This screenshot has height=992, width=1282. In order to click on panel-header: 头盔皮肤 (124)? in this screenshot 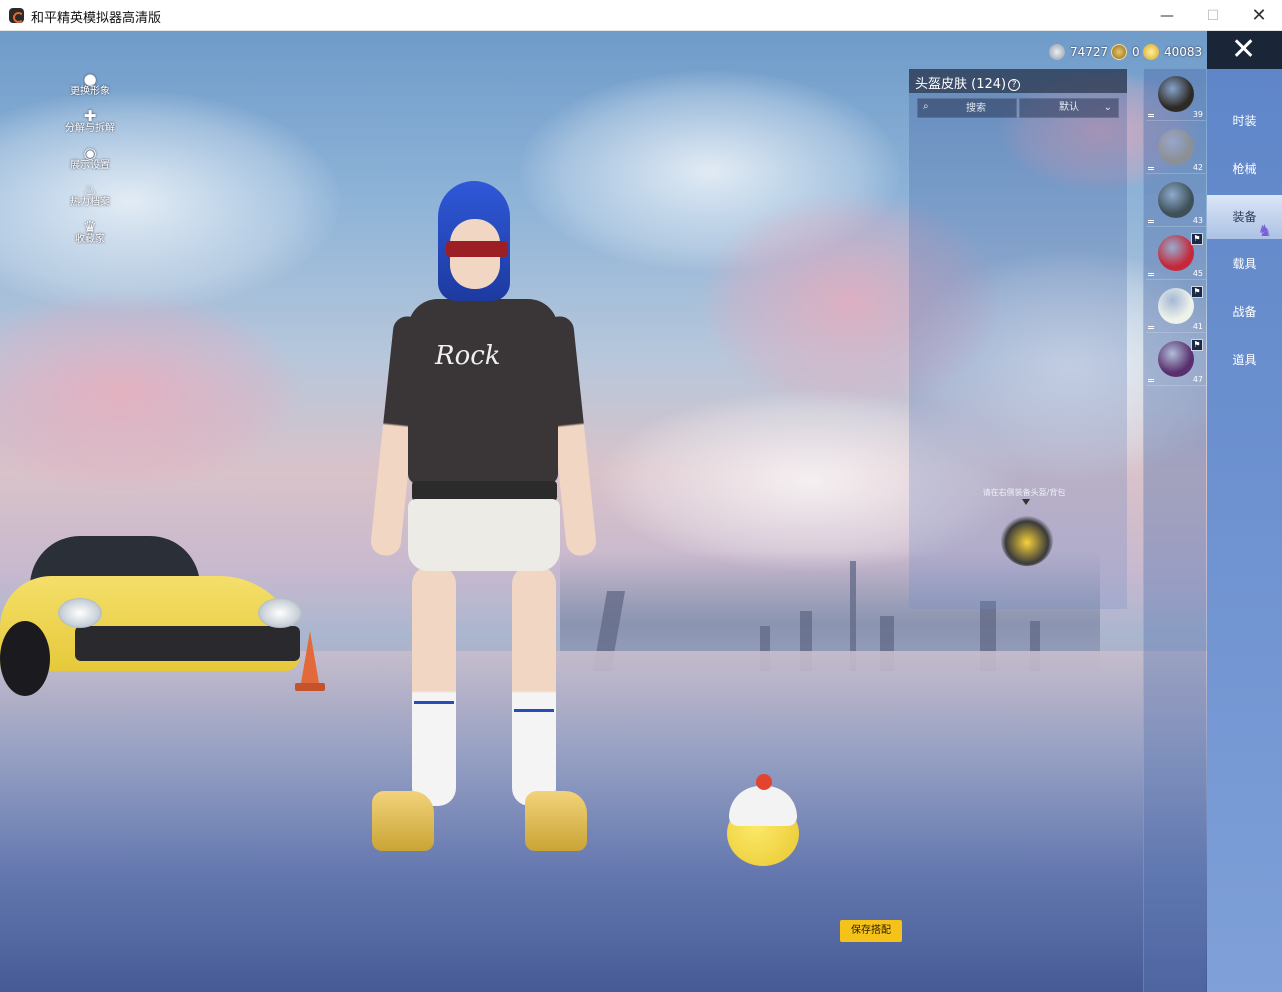, I will do `click(1018, 81)`.